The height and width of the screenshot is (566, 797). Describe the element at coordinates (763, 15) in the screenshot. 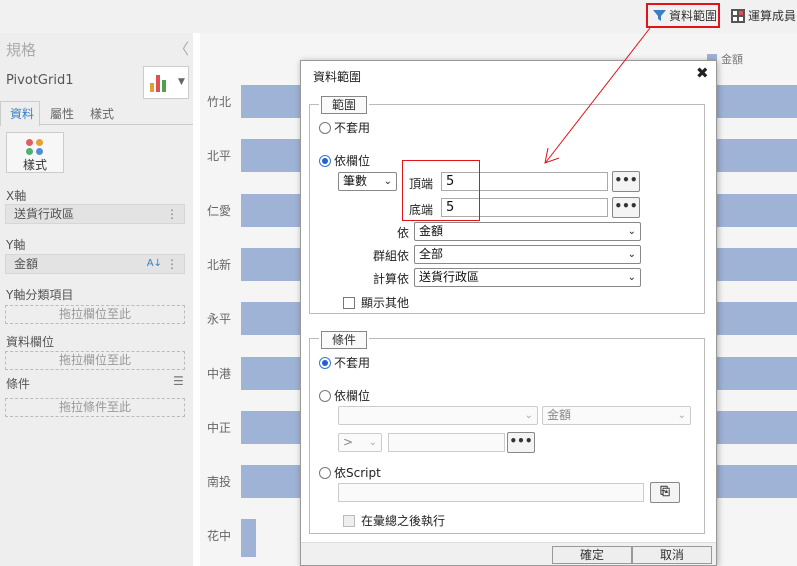

I see `calc-member-button: 運算成員` at that location.